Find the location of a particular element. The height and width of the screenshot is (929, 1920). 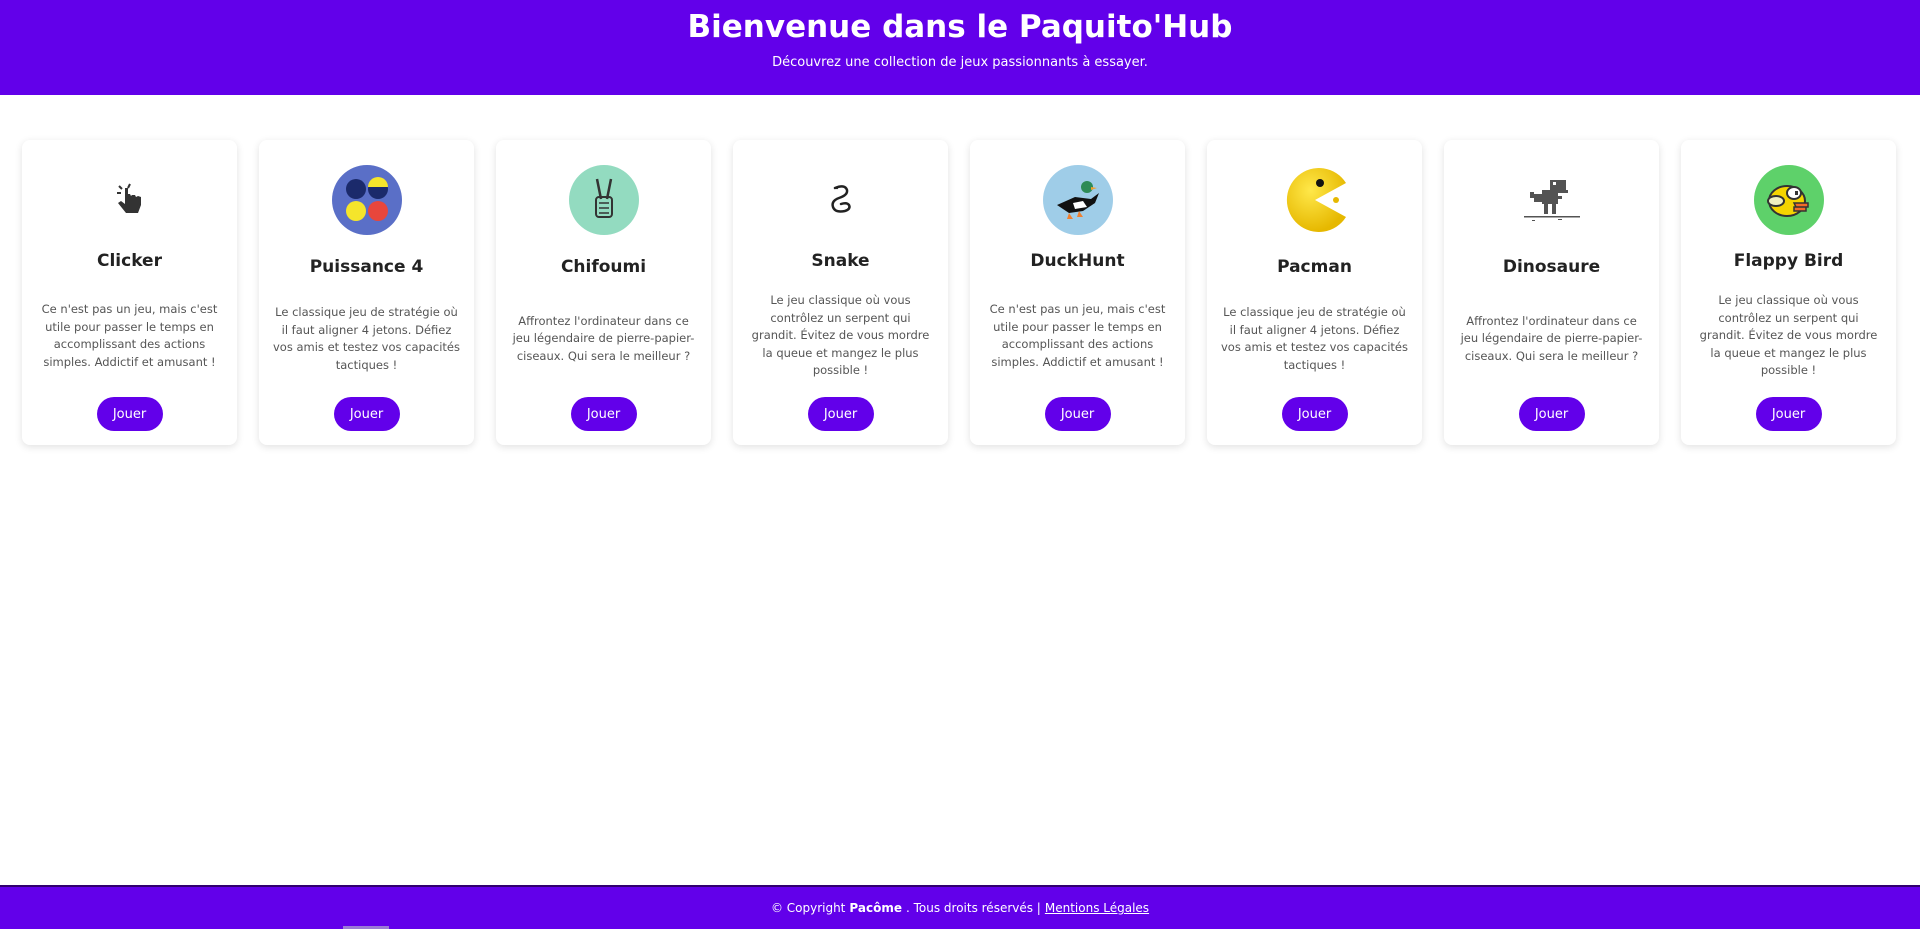

game-title: Flappy Bird is located at coordinates (1788, 261).